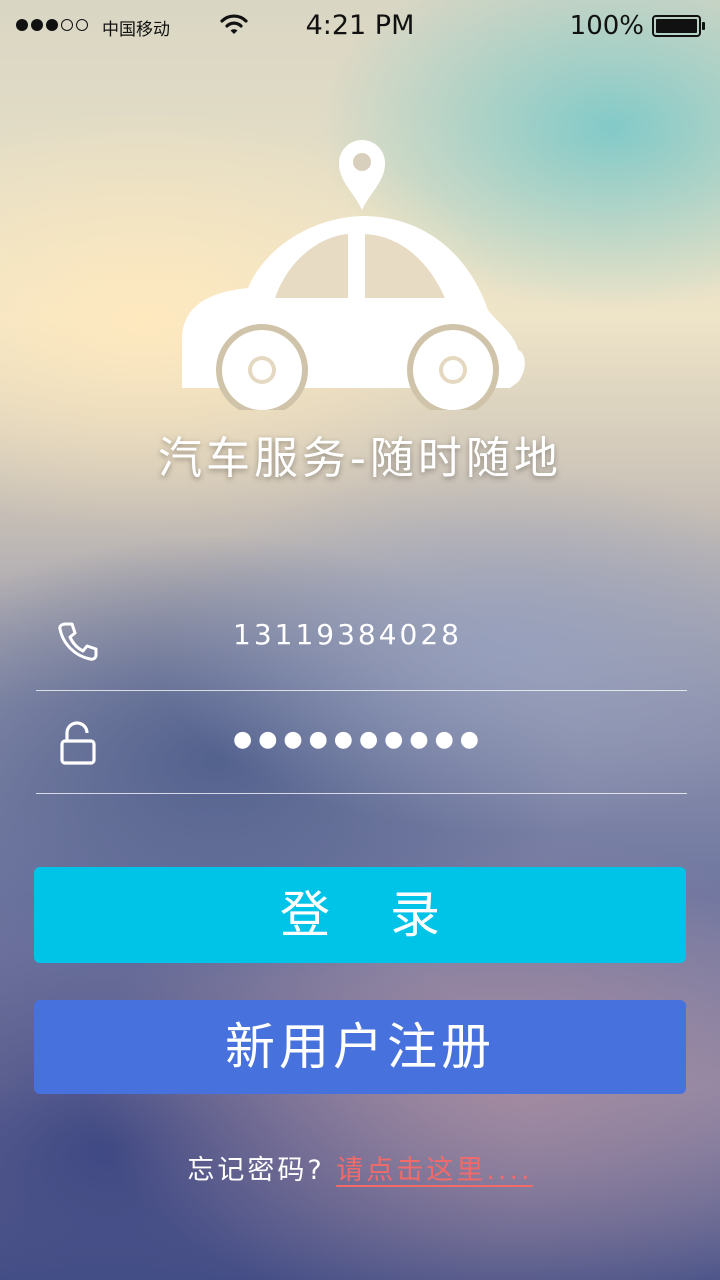  What do you see at coordinates (347, 634) in the screenshot?
I see `phone-input: 13119384028` at bounding box center [347, 634].